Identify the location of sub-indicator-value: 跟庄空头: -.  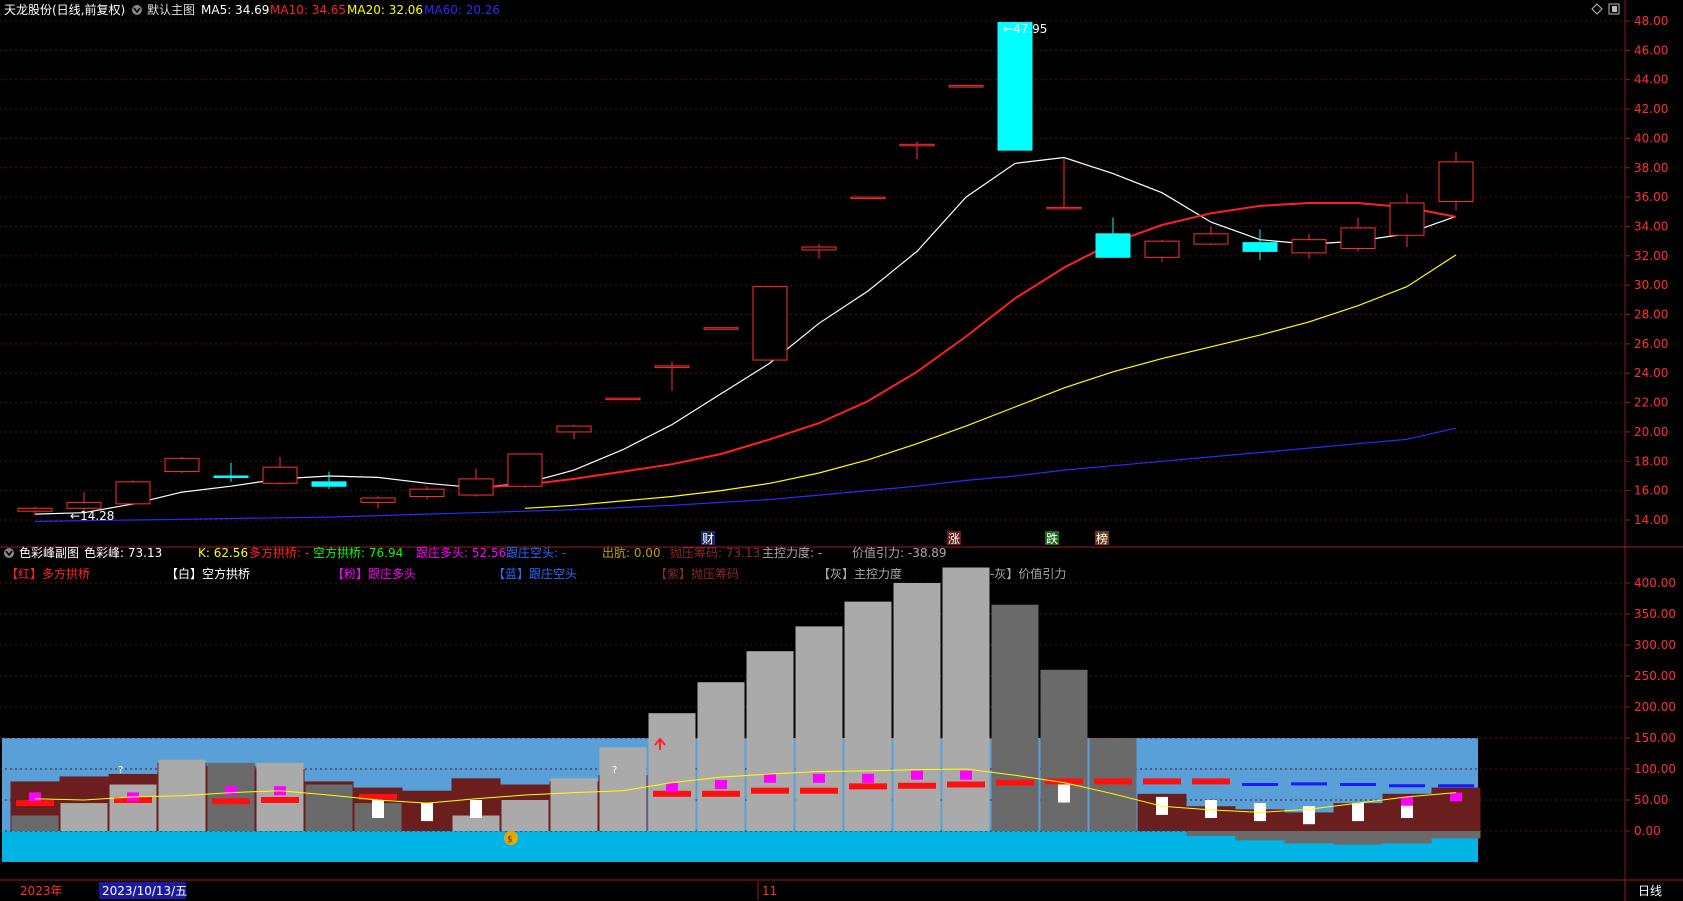
(536, 552).